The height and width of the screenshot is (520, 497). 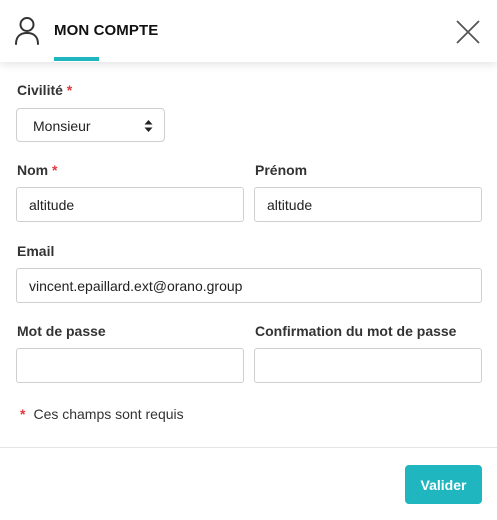 What do you see at coordinates (281, 170) in the screenshot?
I see `prenom-label: Prénom` at bounding box center [281, 170].